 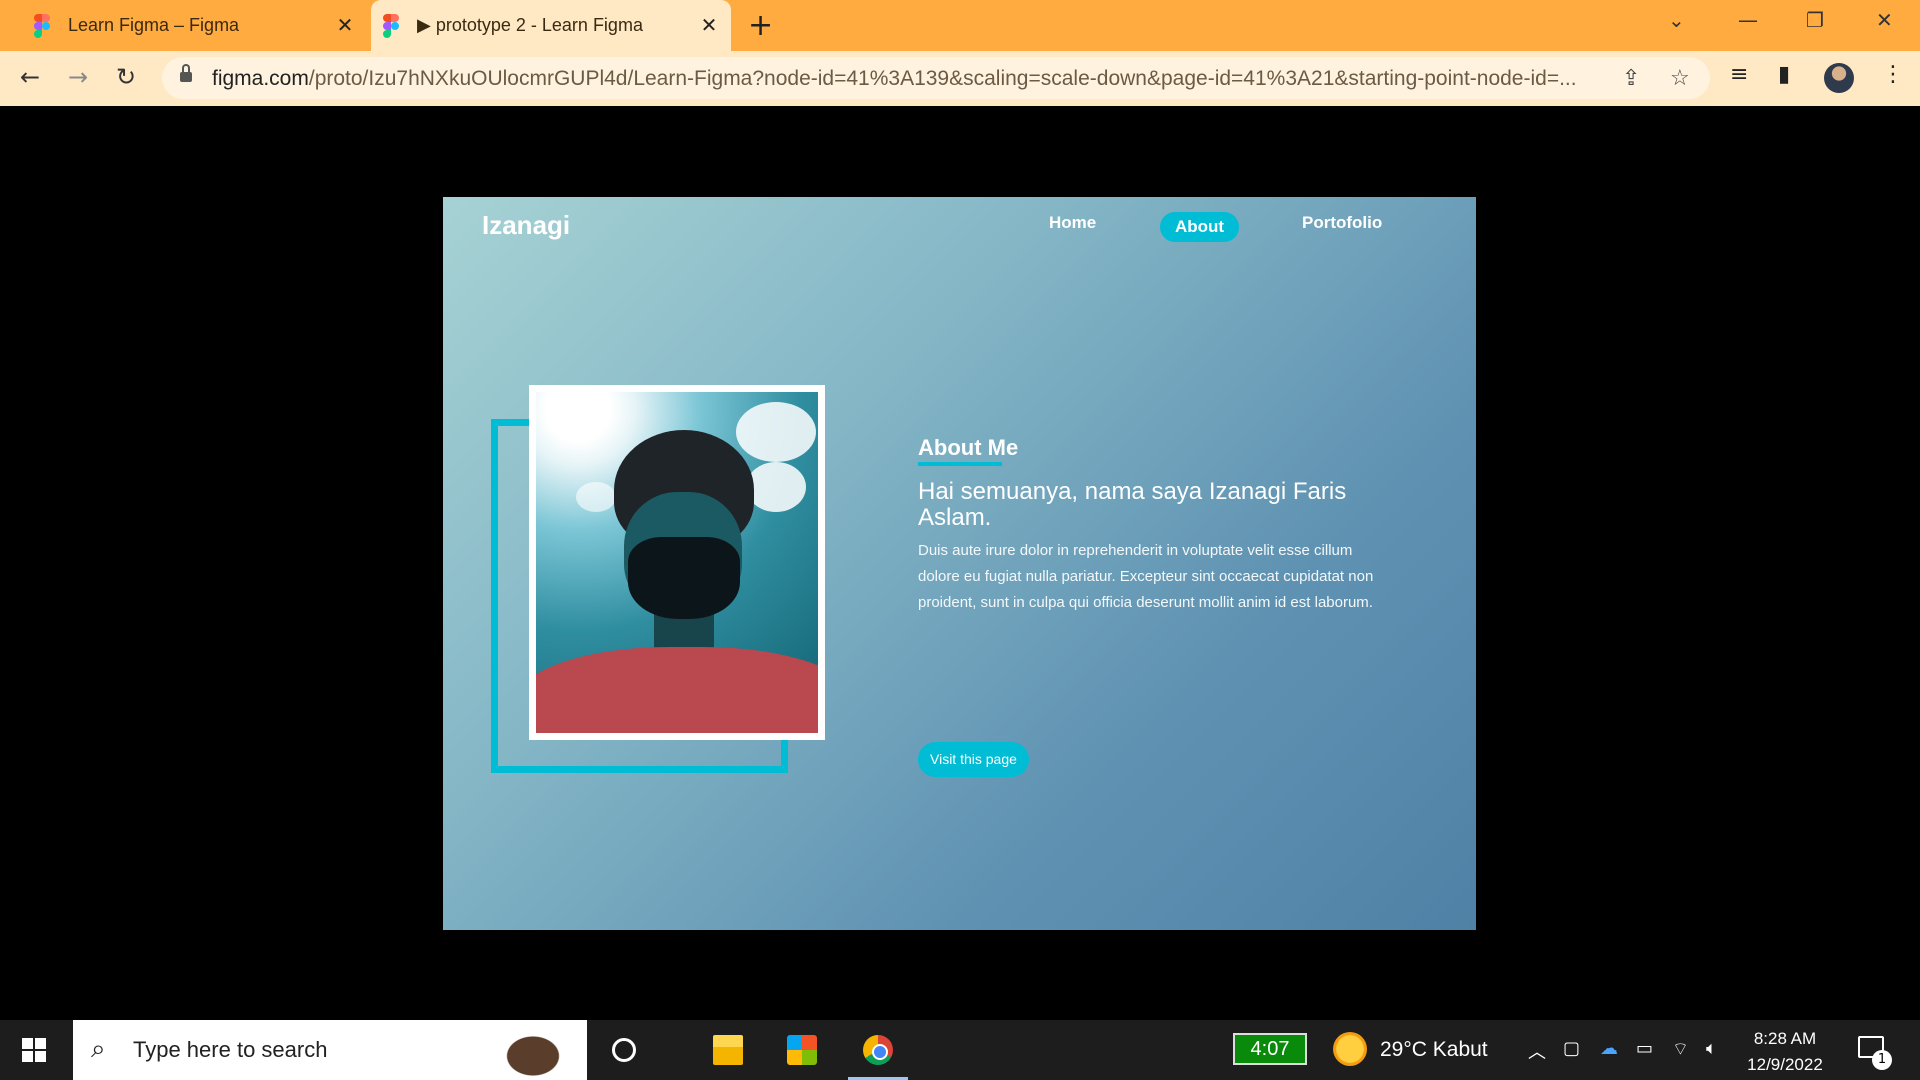 What do you see at coordinates (1884, 20) in the screenshot?
I see `close-window-button: ✕` at bounding box center [1884, 20].